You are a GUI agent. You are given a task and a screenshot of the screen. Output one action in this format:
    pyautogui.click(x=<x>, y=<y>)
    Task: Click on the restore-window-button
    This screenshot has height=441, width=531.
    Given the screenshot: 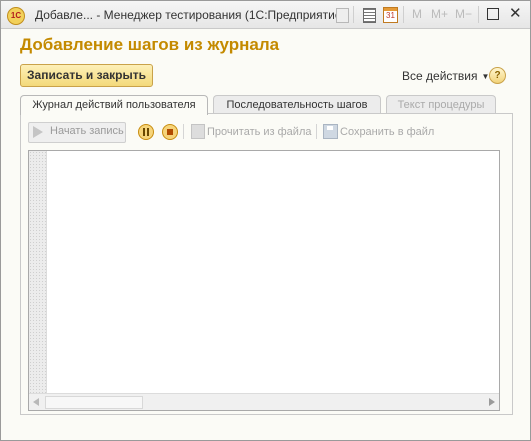 What is the action you would take?
    pyautogui.click(x=493, y=14)
    